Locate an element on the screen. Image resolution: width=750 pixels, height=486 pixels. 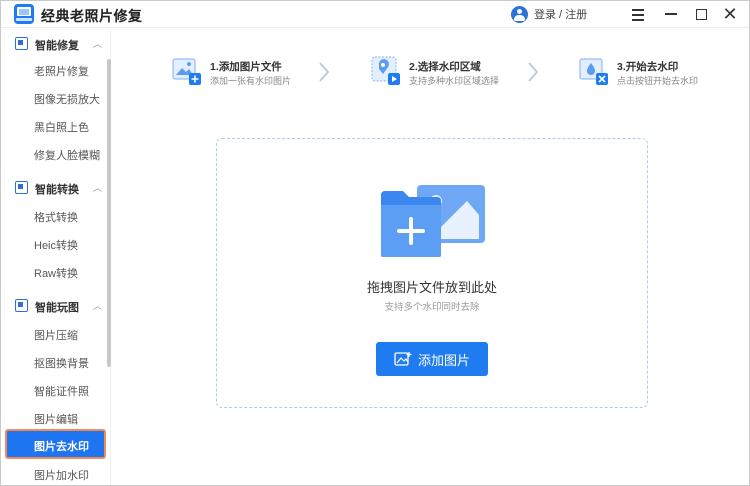
sidebar-item-lossless-upscale: 图像无损放大 is located at coordinates (53, 98).